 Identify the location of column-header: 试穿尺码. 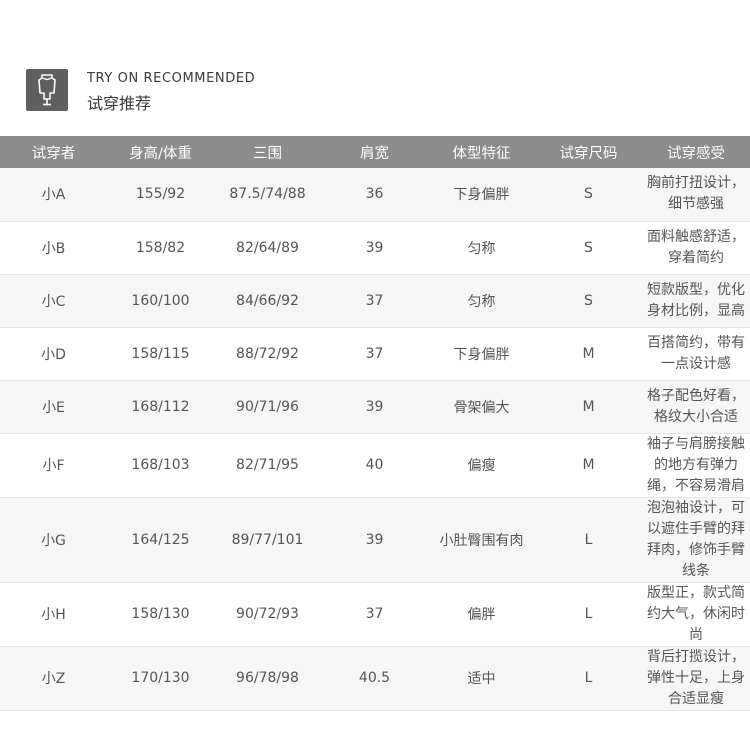
(588, 153).